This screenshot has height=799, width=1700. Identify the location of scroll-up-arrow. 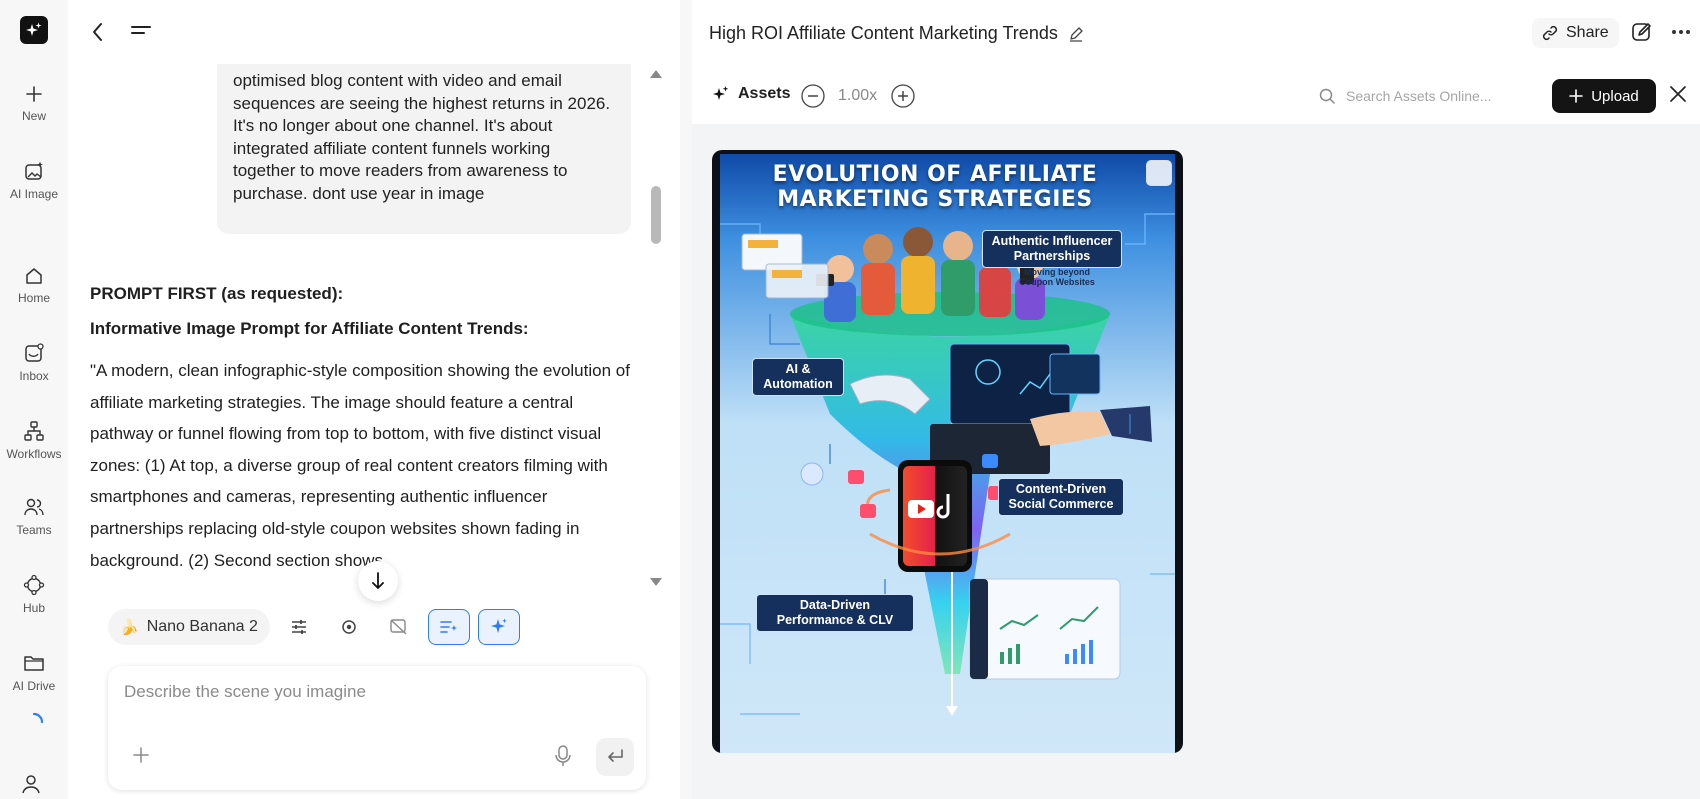
(656, 74).